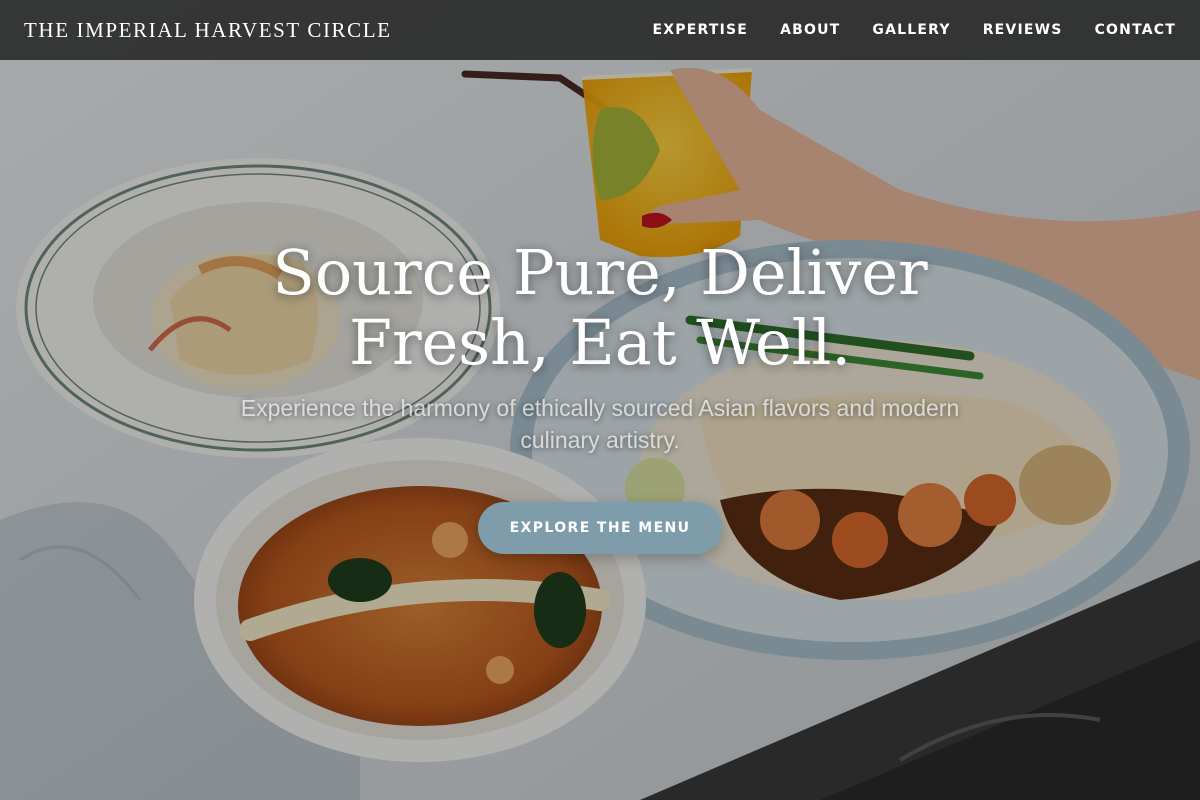 This screenshot has height=800, width=1200. I want to click on brand-logo-text: THE IMPERIAL HARVEST CIRCLE, so click(208, 30).